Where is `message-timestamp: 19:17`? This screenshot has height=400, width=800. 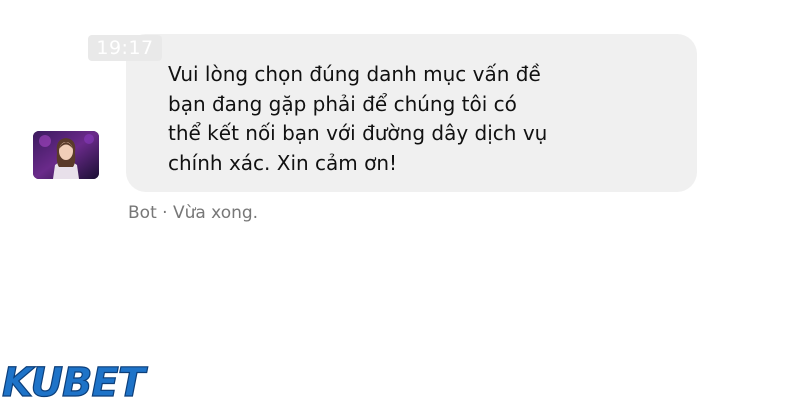 message-timestamp: 19:17 is located at coordinates (125, 48).